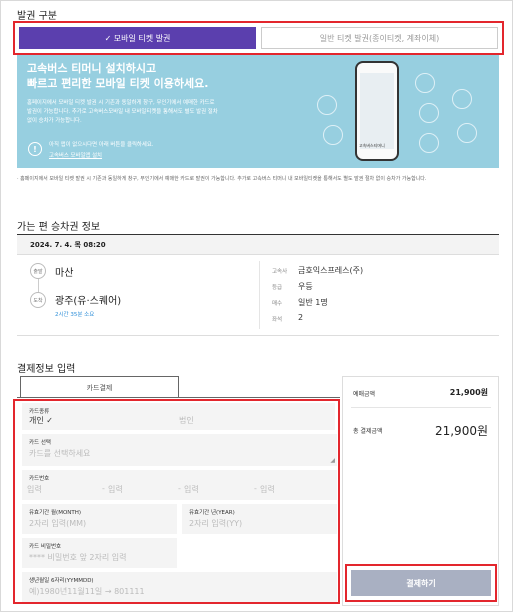 This screenshot has height=612, width=513. Describe the element at coordinates (38, 300) in the screenshot. I see `arrive-badge: 도착` at that location.